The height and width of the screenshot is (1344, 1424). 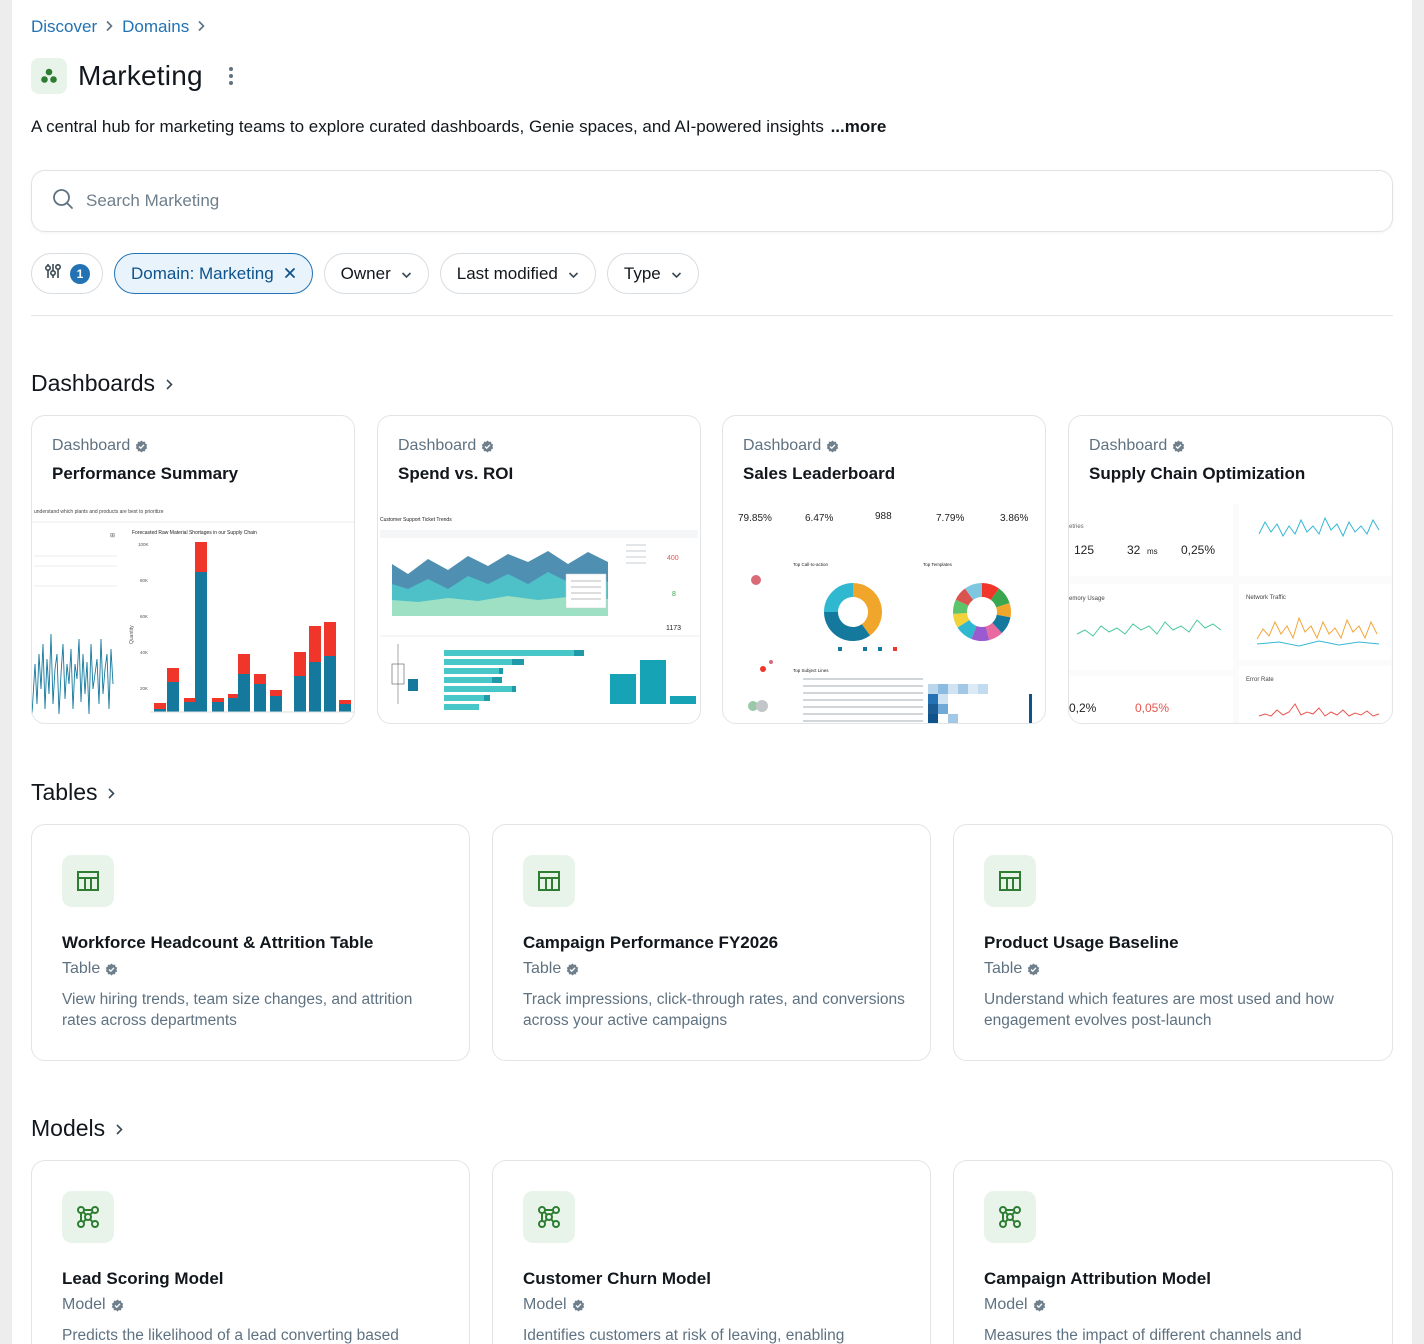 I want to click on dashboards-heading: Dashboards, so click(x=93, y=383).